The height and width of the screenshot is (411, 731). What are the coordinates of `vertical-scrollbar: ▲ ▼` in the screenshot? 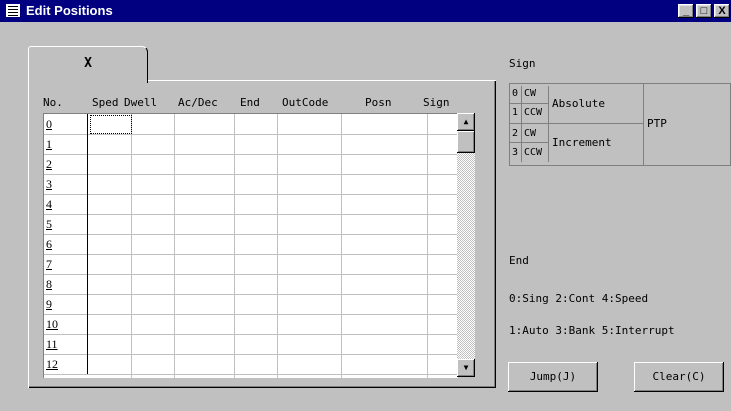 It's located at (466, 245).